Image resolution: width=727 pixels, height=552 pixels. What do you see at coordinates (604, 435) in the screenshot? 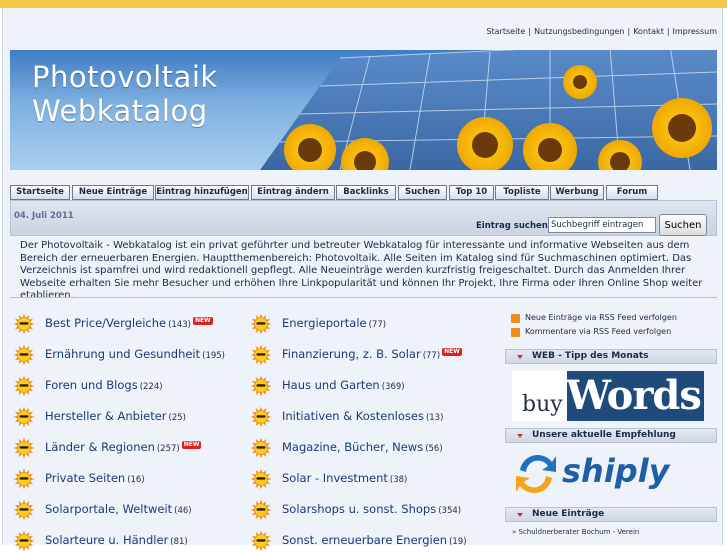
I see `empfehlung-title: Unsere aktuelle Empfehlung` at bounding box center [604, 435].